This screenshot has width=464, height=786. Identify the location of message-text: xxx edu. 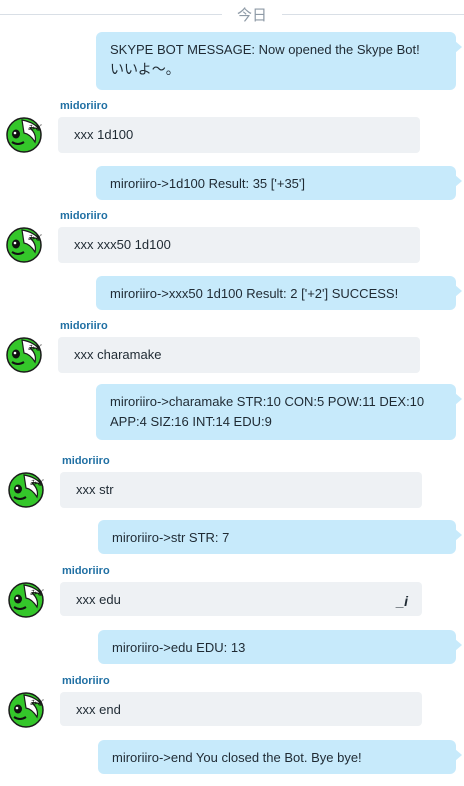
(98, 599).